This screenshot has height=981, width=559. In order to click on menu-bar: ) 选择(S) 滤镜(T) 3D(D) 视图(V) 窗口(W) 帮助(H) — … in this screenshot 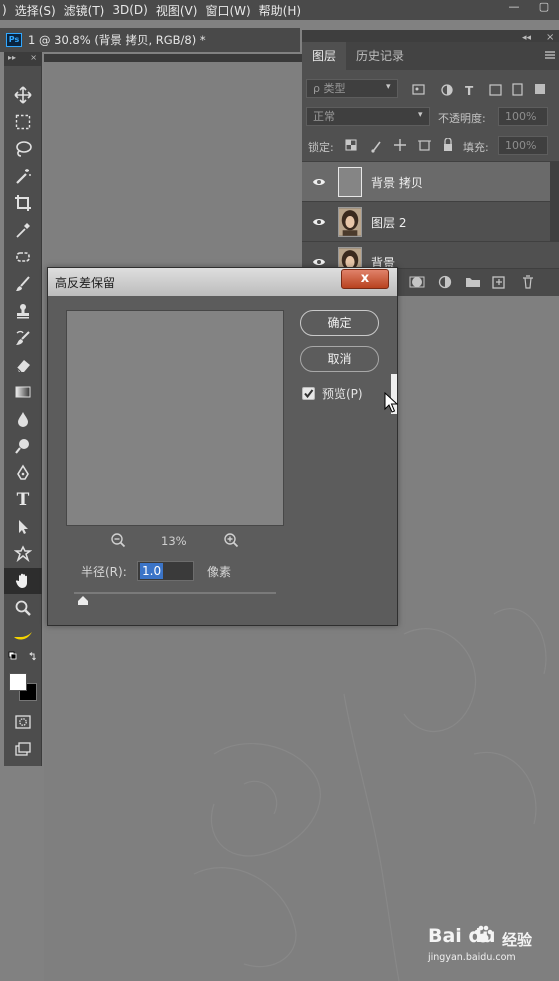, I will do `click(279, 10)`.